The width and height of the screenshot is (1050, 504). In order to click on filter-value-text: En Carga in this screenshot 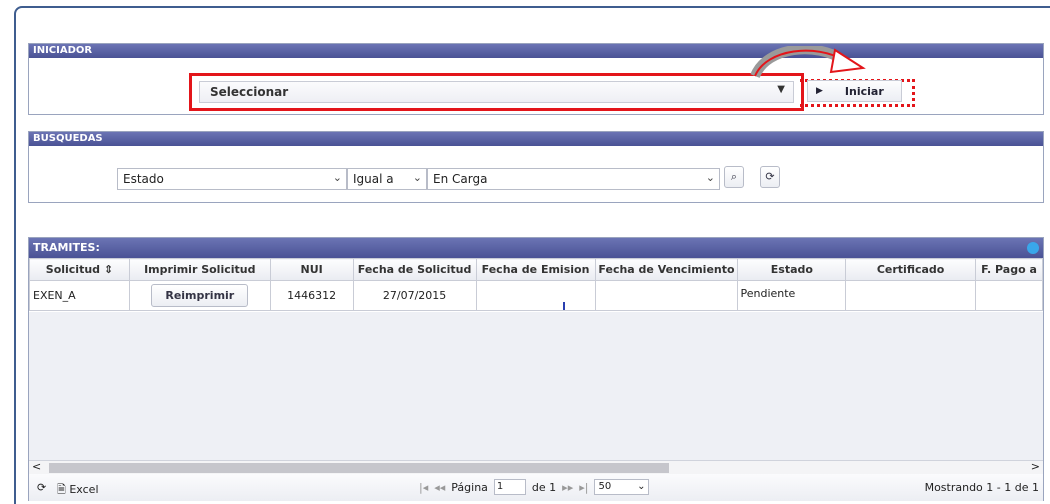, I will do `click(460, 179)`.